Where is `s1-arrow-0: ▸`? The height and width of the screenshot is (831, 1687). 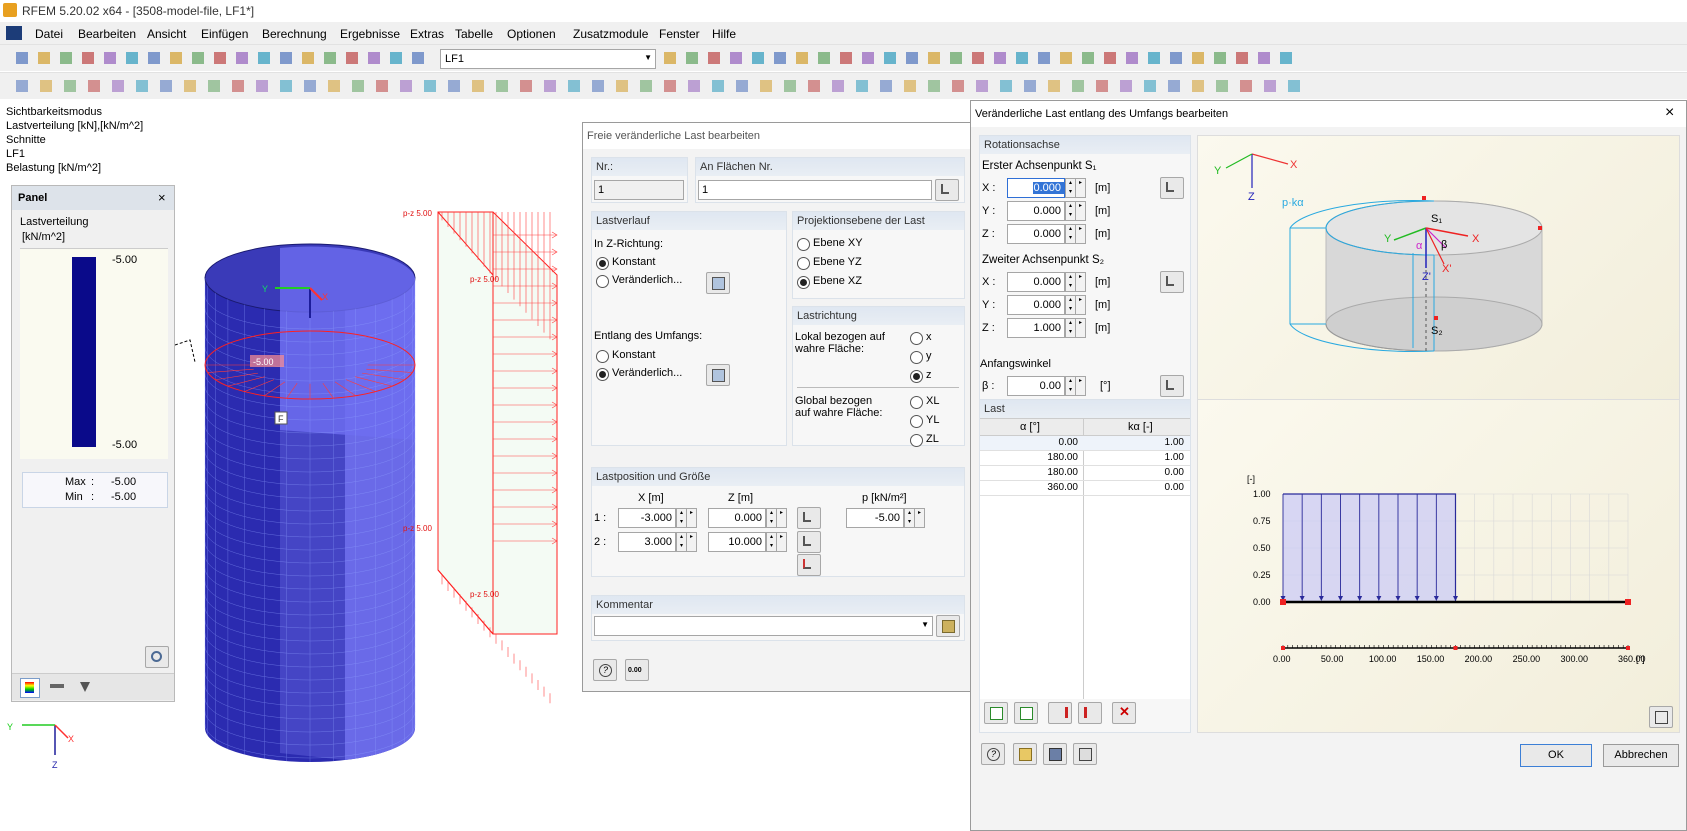
s1-arrow-0: ▸ is located at coordinates (1080, 188).